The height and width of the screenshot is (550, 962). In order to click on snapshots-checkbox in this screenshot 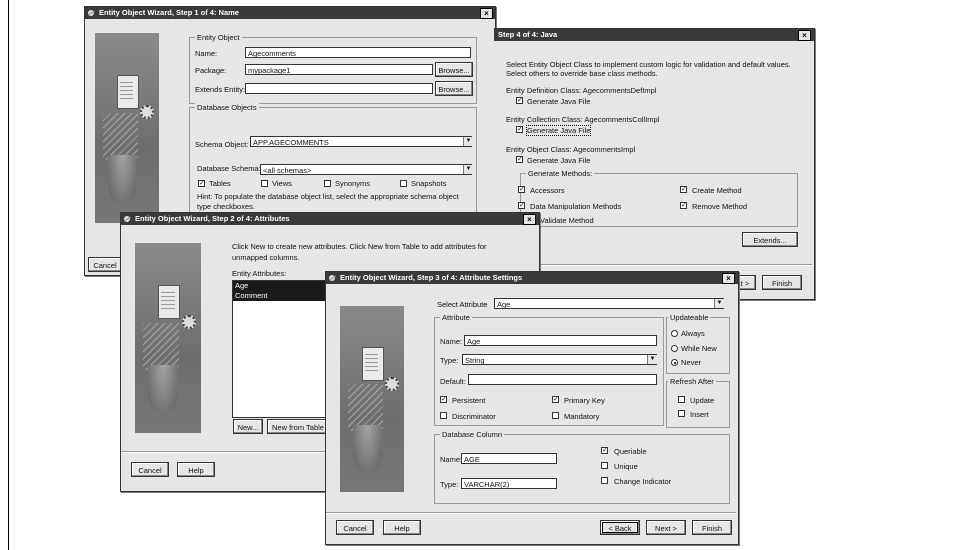, I will do `click(403, 183)`.